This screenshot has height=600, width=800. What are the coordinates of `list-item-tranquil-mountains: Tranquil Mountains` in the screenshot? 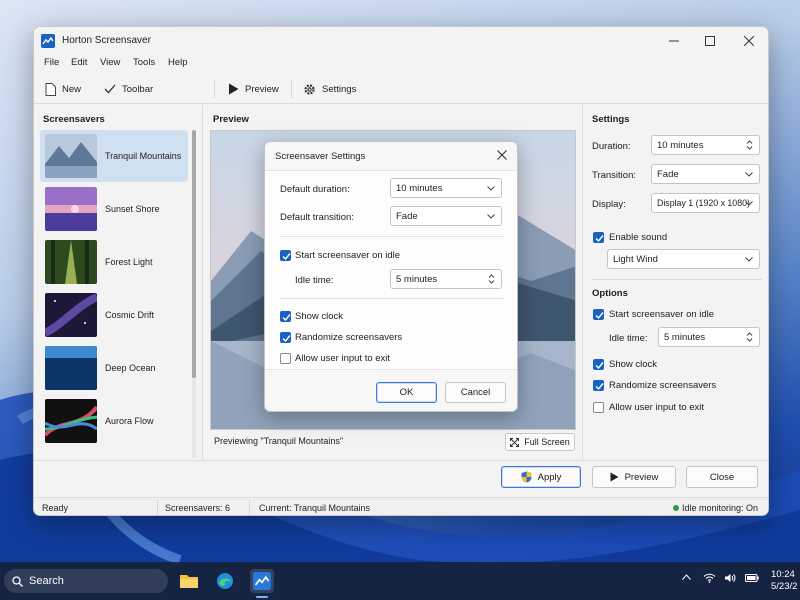 It's located at (114, 156).